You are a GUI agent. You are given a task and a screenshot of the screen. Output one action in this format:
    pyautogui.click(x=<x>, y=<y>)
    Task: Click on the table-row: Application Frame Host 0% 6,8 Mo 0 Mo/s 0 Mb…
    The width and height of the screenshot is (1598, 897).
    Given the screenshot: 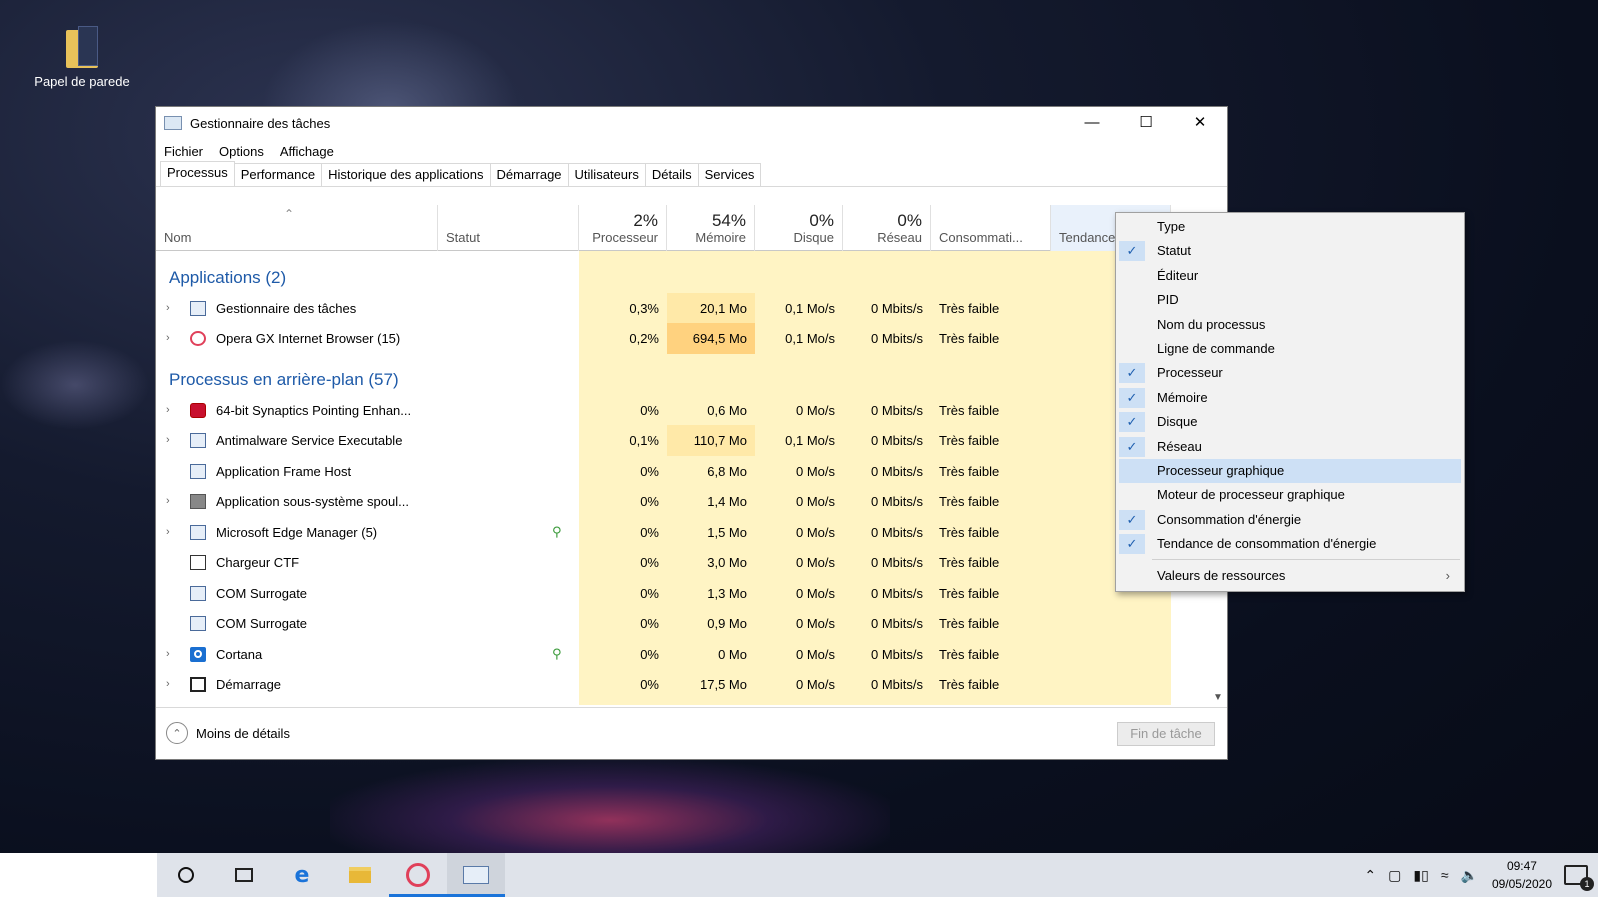 What is the action you would take?
    pyautogui.click(x=684, y=471)
    